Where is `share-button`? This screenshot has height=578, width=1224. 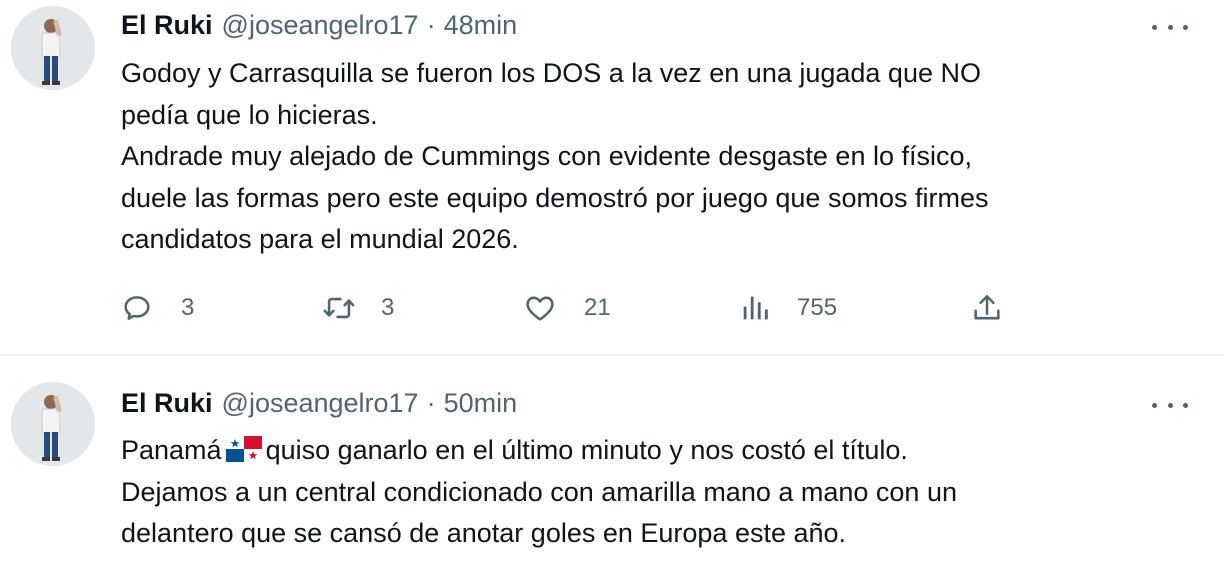
share-button is located at coordinates (987, 308).